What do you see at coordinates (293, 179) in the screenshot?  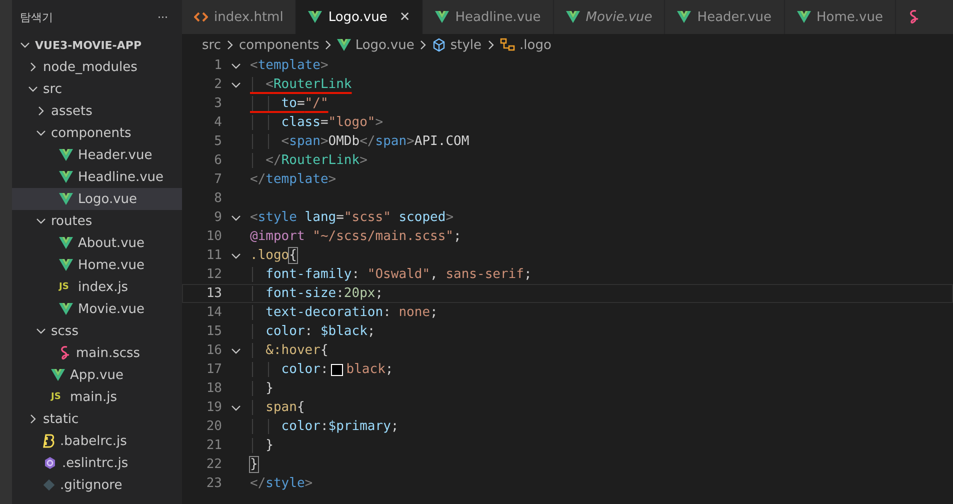 I see `code-line: </template>` at bounding box center [293, 179].